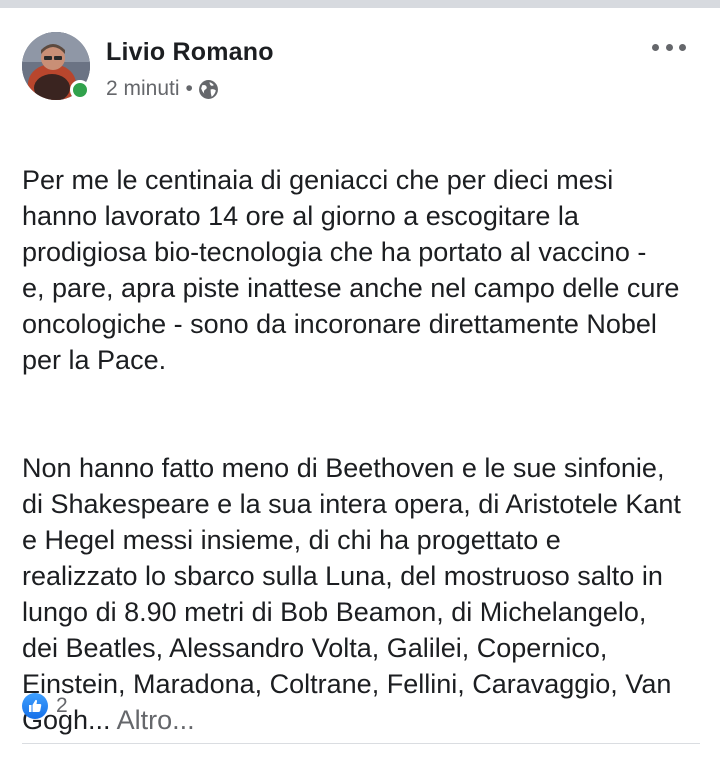 This screenshot has width=720, height=774. I want to click on online-status-indicator, so click(80, 90).